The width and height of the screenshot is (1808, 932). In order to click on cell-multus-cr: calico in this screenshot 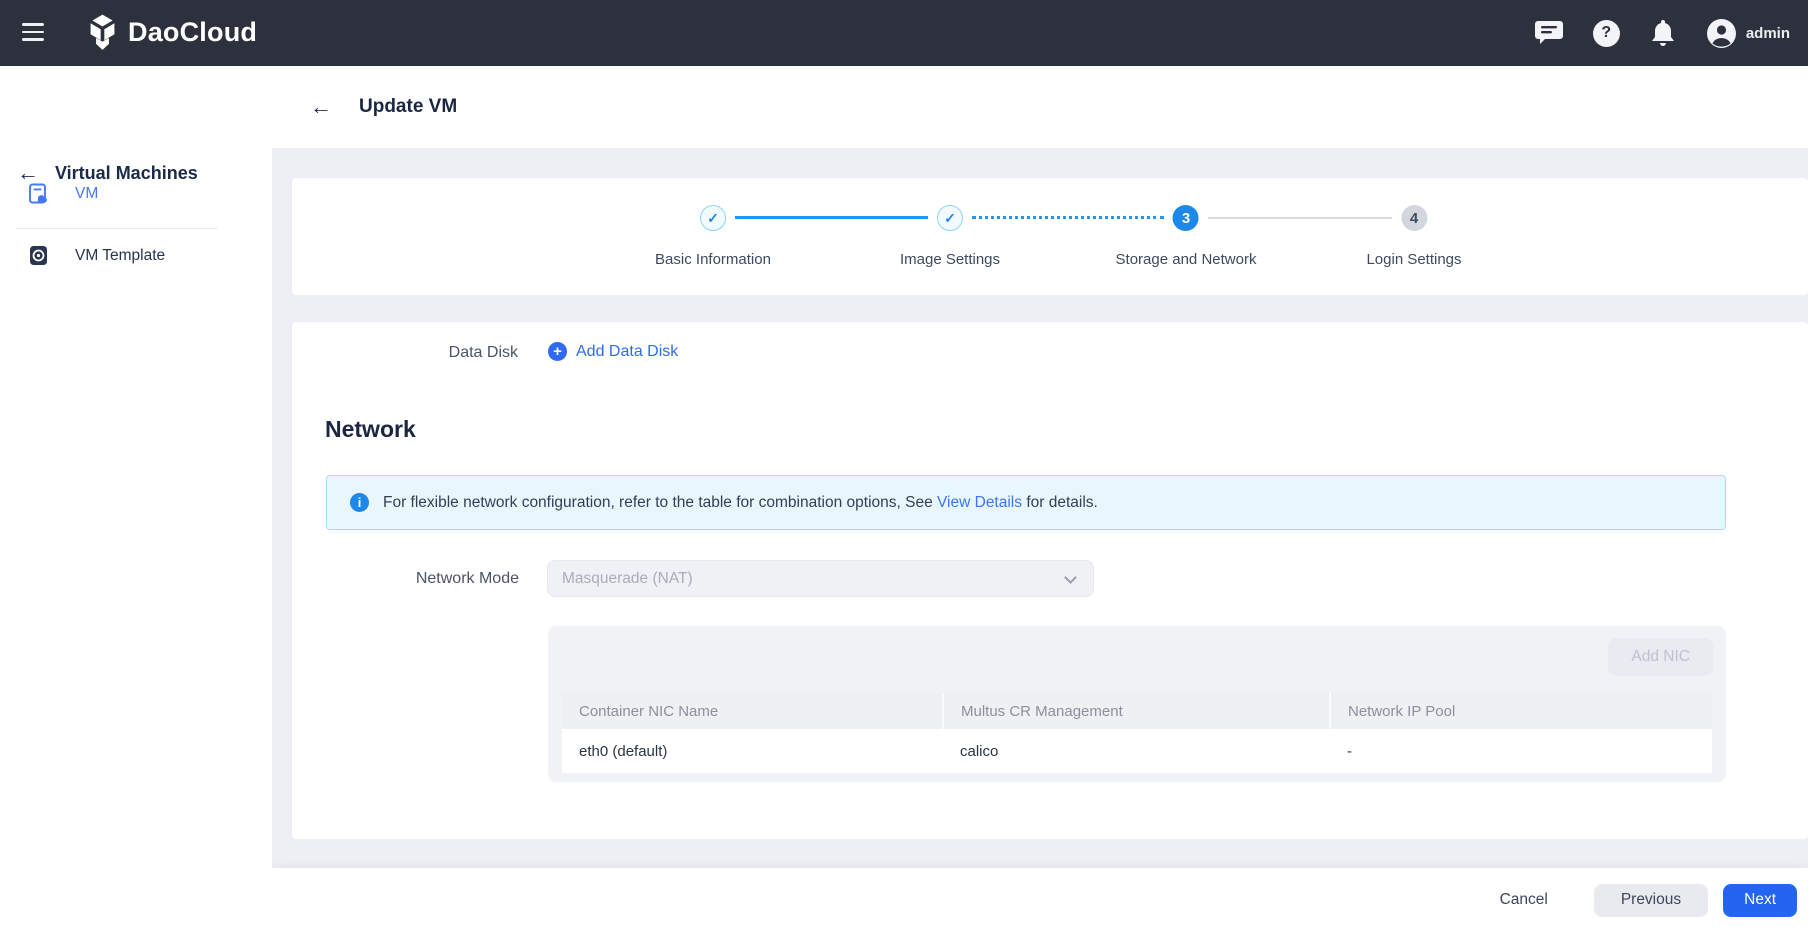, I will do `click(1136, 751)`.